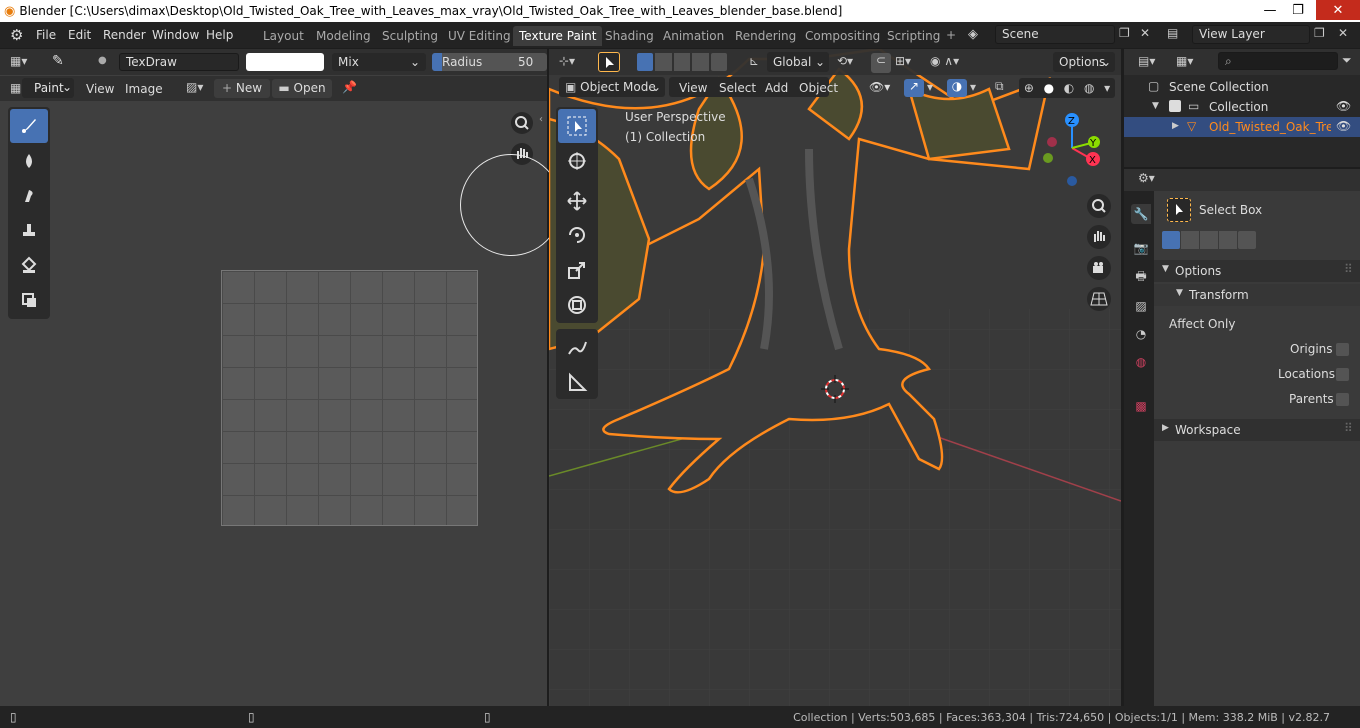 This screenshot has height=728, width=1360. What do you see at coordinates (1278, 61) in the screenshot?
I see `outliner-search-input: ⌕` at bounding box center [1278, 61].